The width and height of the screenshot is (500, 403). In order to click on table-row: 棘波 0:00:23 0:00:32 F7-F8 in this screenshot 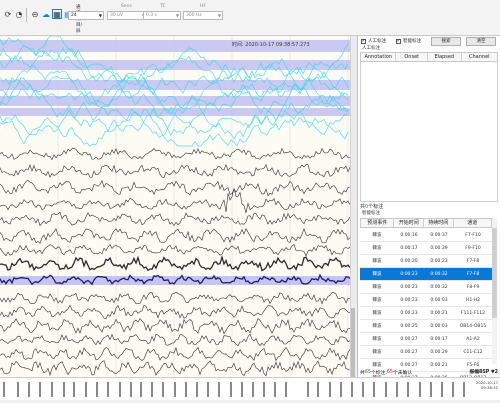, I will do `click(426, 274)`.